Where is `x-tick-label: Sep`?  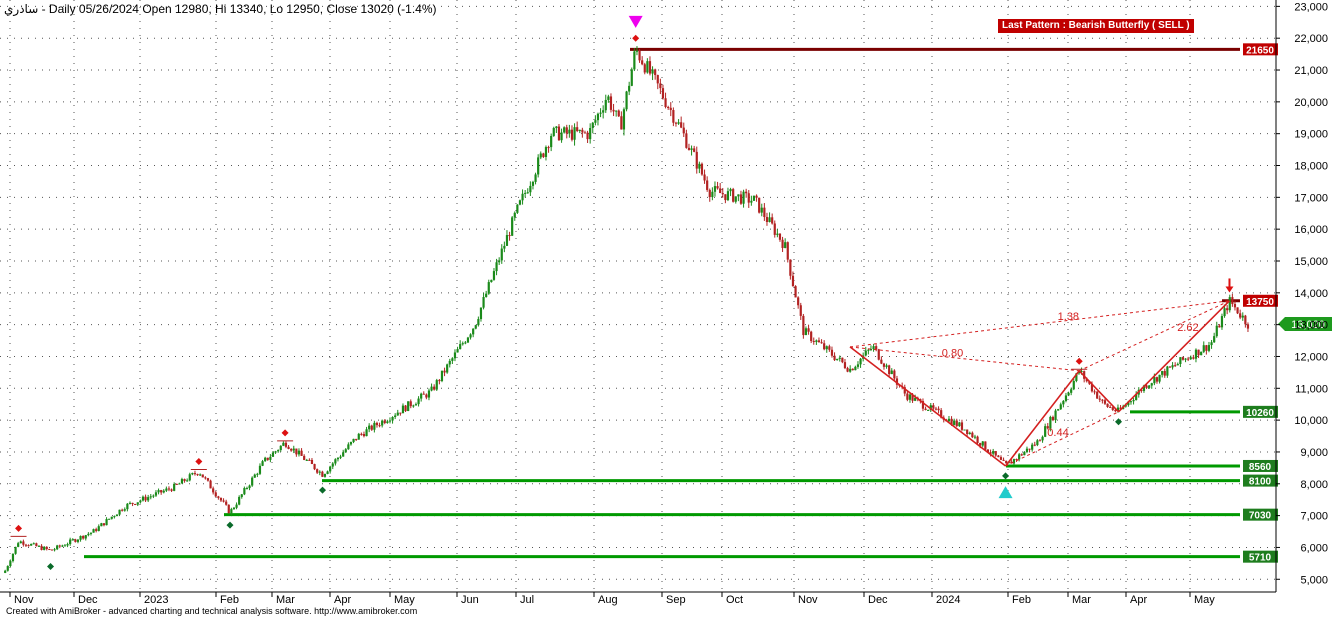 x-tick-label: Sep is located at coordinates (676, 600).